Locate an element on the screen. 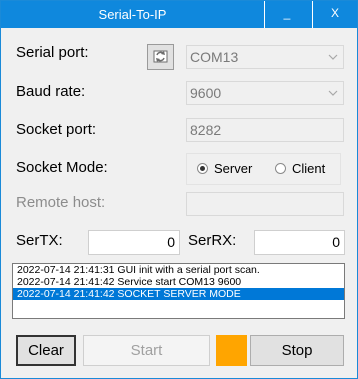 Image resolution: width=358 pixels, height=379 pixels. serrx-label: SerRX: is located at coordinates (212, 240).